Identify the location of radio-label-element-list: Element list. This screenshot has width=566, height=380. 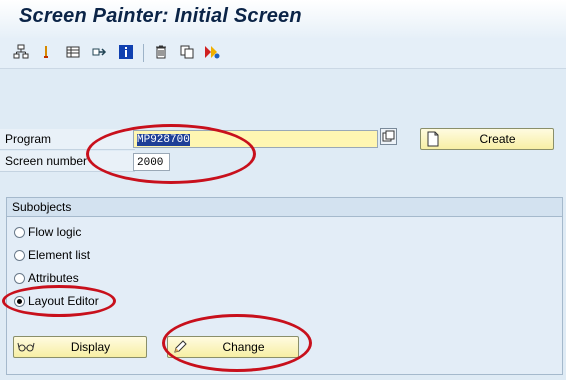
(59, 255).